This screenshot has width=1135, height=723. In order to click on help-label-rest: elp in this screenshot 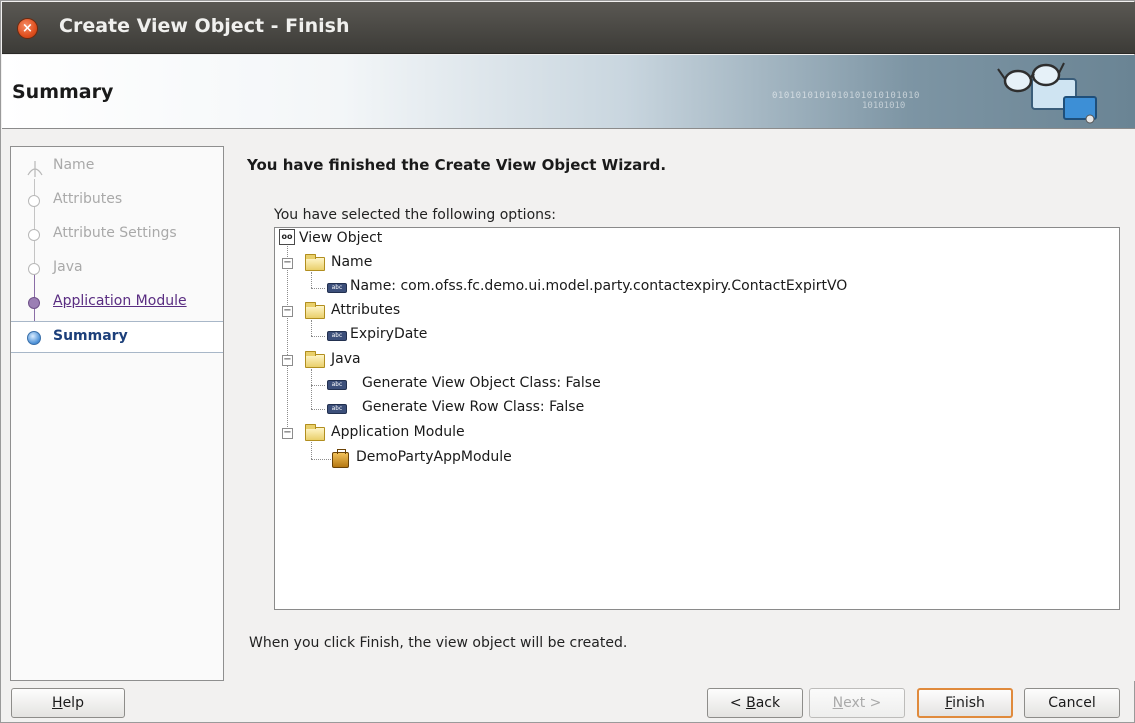, I will do `click(73, 703)`.